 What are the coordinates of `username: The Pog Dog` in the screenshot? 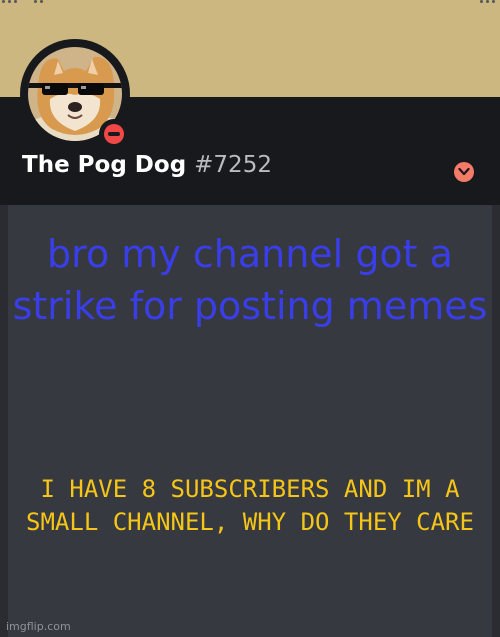 It's located at (104, 165).